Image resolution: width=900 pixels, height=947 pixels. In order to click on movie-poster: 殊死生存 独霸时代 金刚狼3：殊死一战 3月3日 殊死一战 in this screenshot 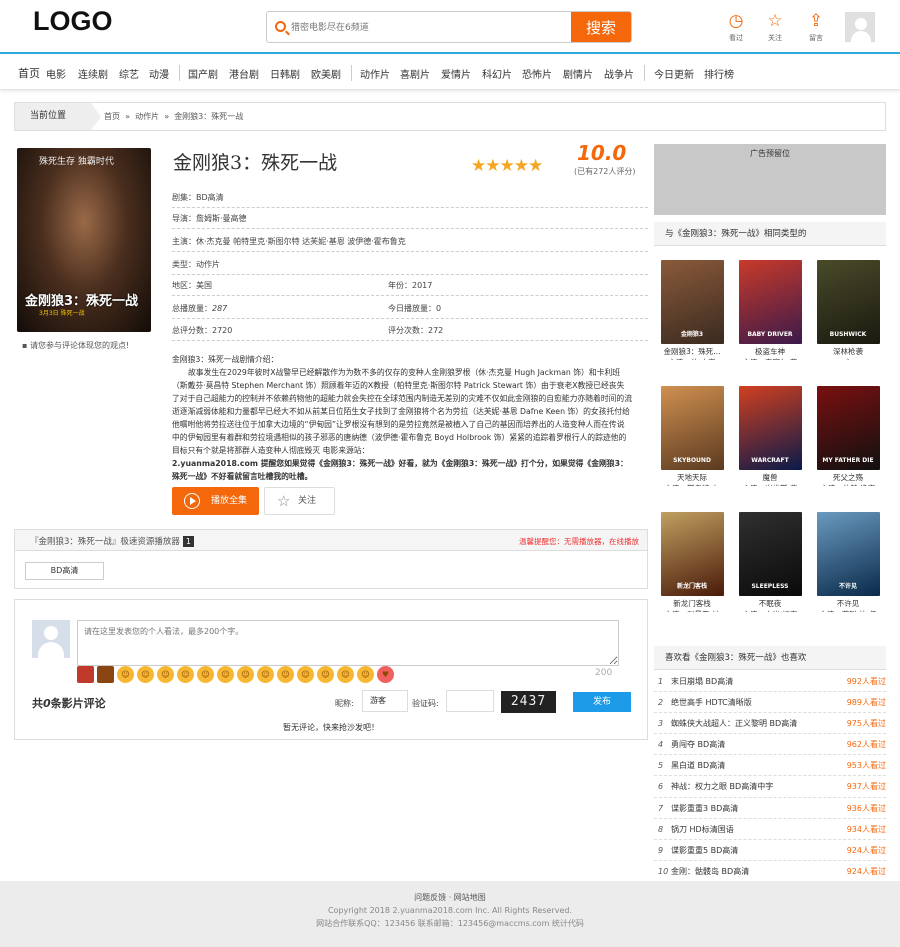, I will do `click(84, 240)`.